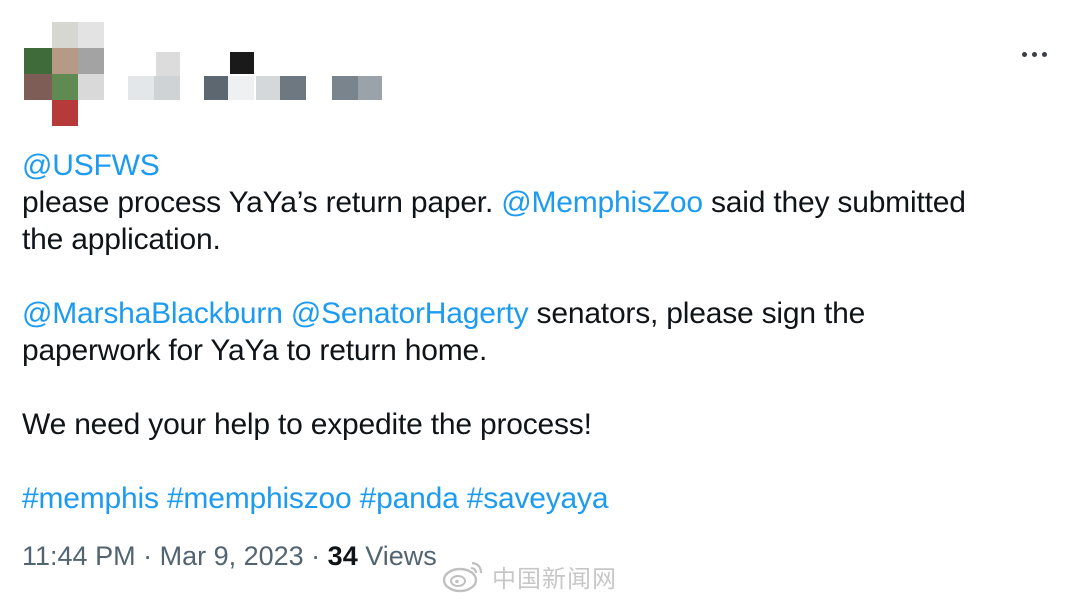  Describe the element at coordinates (410, 313) in the screenshot. I see `mention-senatorhagerty: @SenatorHagerty` at that location.